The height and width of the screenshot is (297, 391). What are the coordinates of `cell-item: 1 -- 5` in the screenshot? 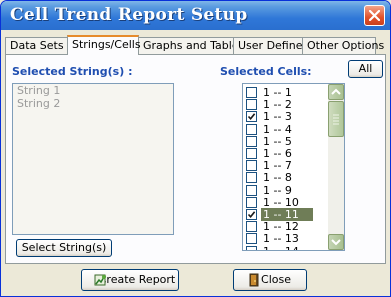 It's located at (285, 141).